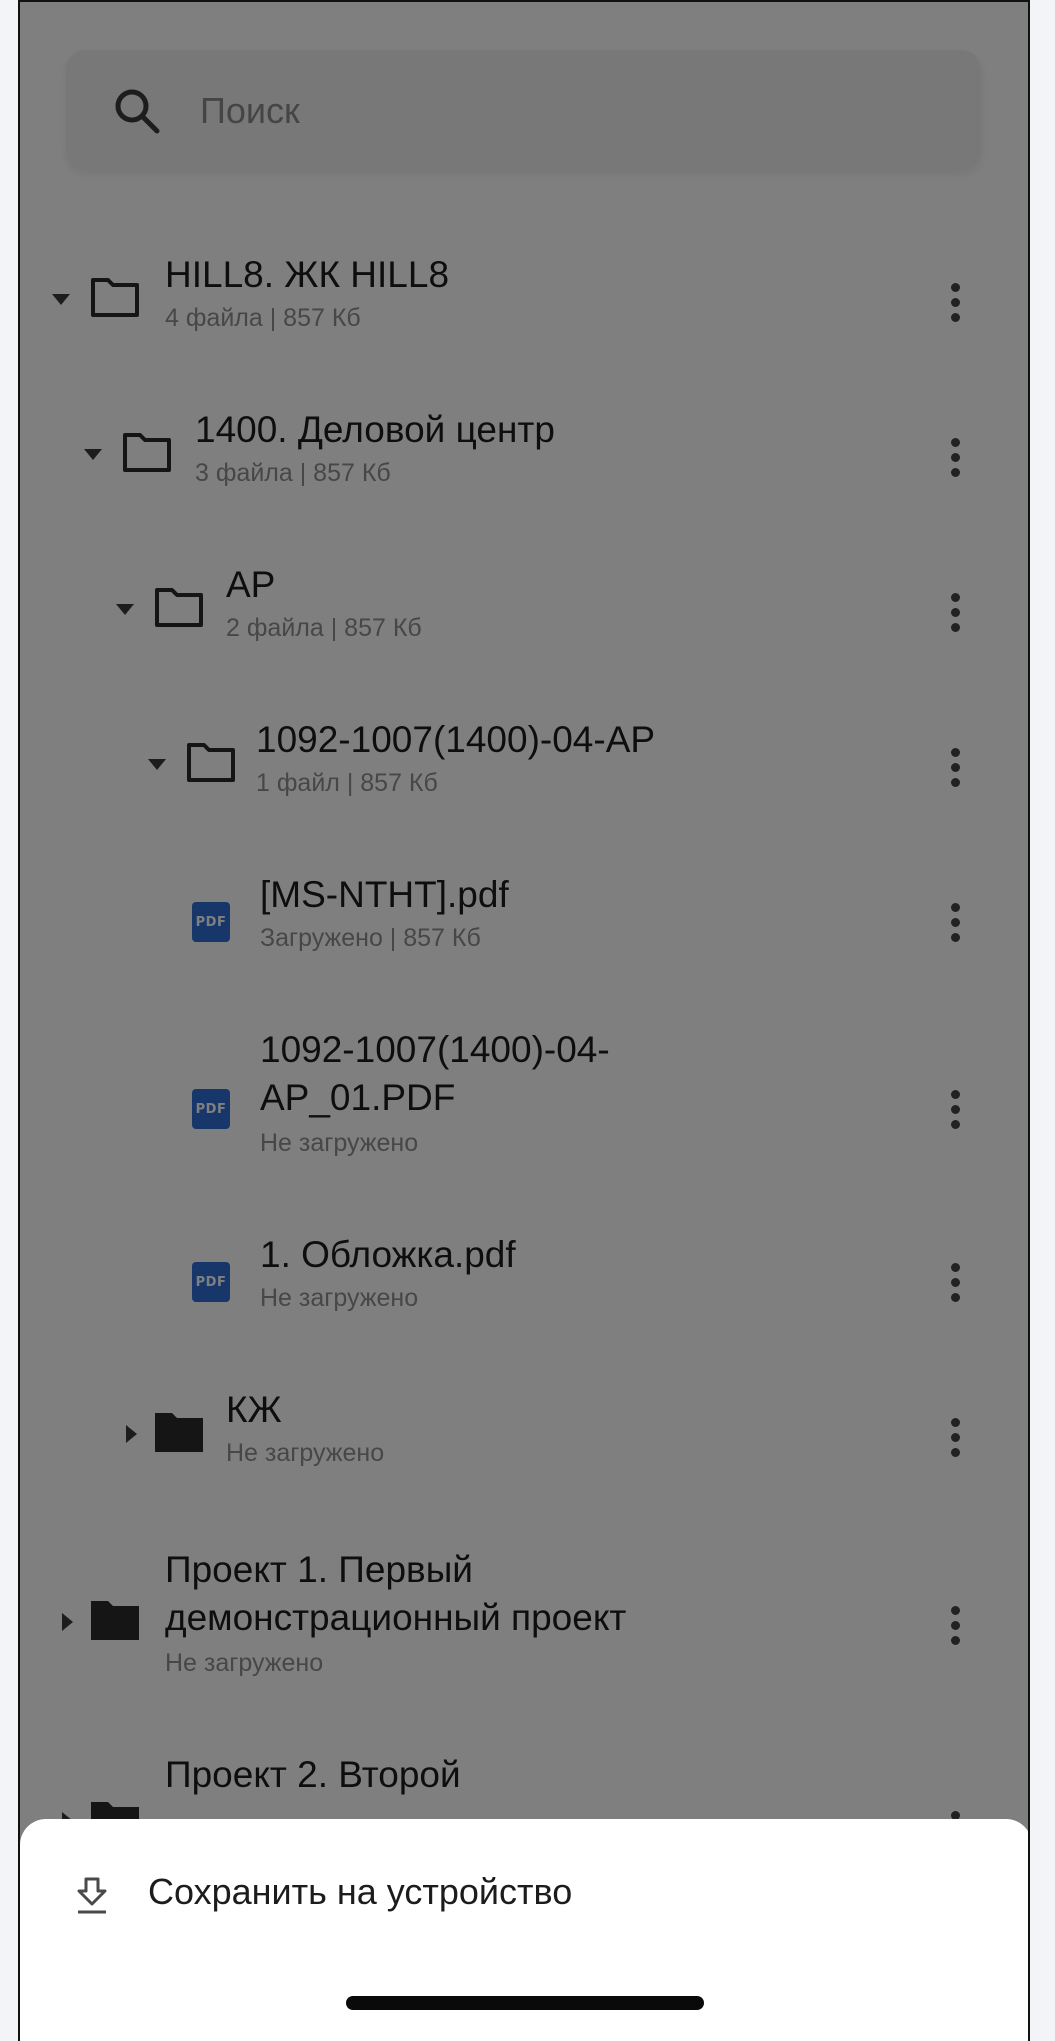 This screenshot has width=1055, height=2041. I want to click on save-to-device-label: Сохранить на устройство, so click(360, 1891).